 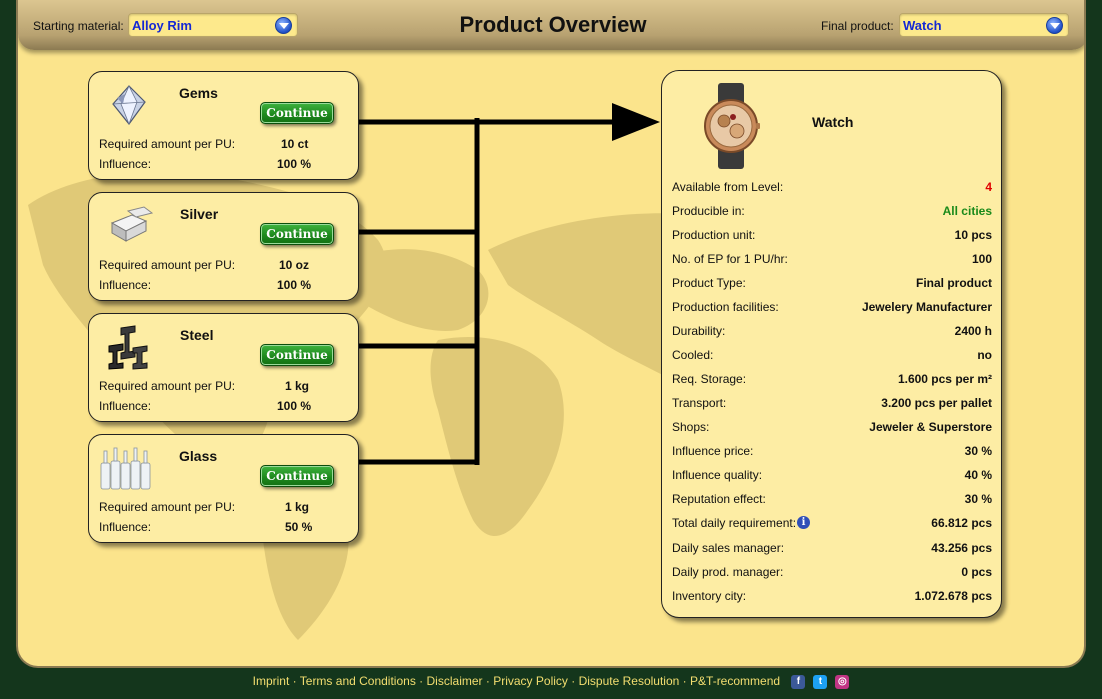 I want to click on detail-label: Producible in:, so click(x=708, y=211).